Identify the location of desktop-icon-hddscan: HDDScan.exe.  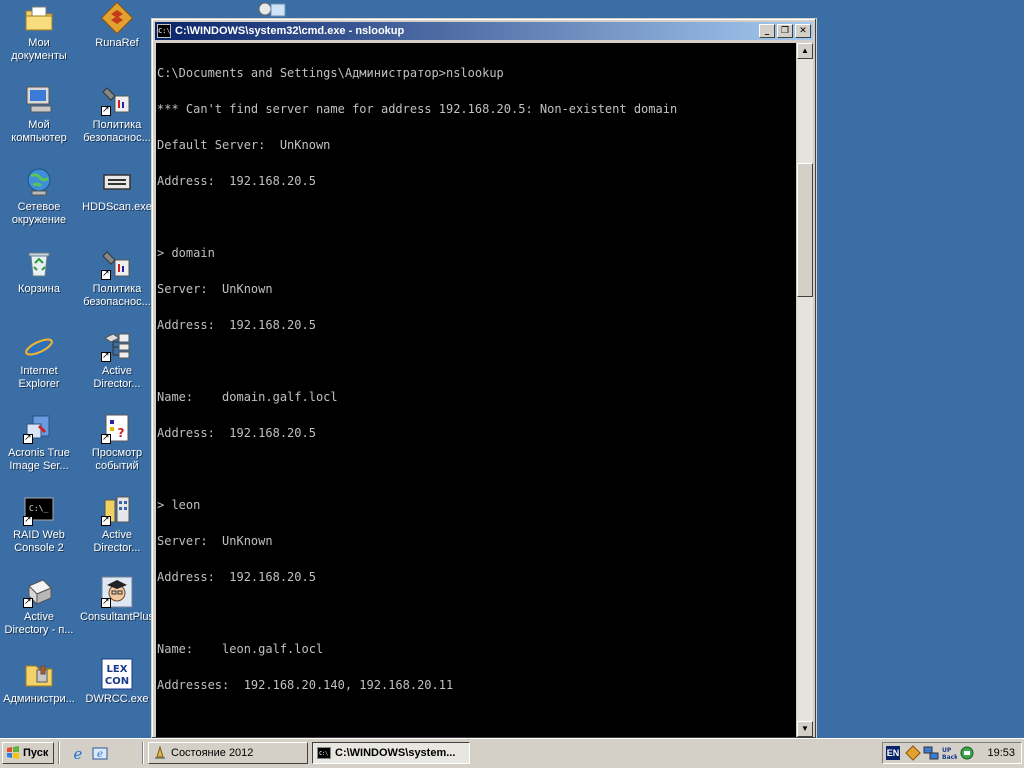
(117, 190).